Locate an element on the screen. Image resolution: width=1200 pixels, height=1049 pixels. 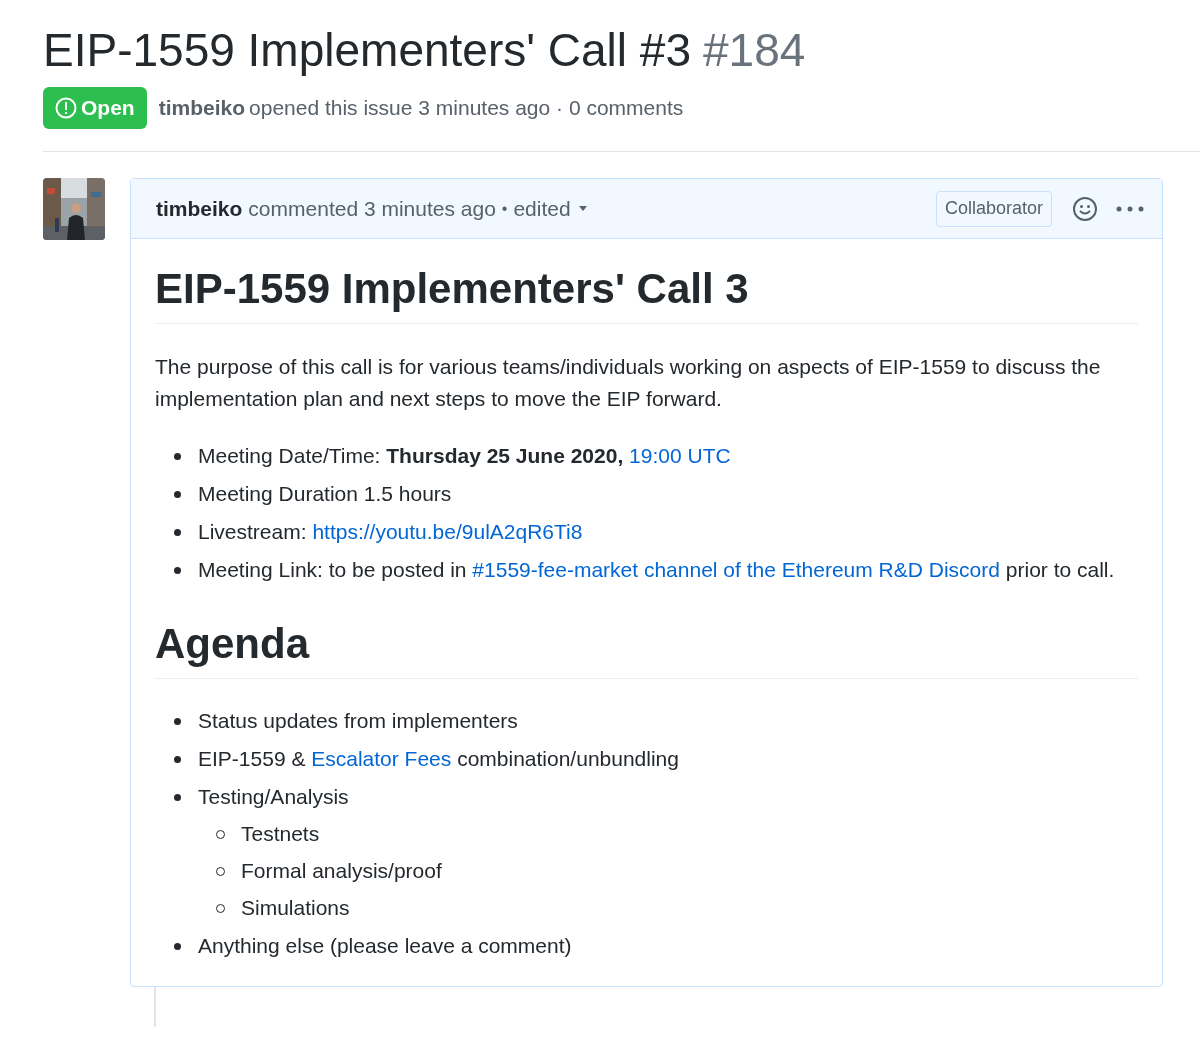
comment-heading: EIP-1559 Implementers' Call 3 is located at coordinates (646, 293).